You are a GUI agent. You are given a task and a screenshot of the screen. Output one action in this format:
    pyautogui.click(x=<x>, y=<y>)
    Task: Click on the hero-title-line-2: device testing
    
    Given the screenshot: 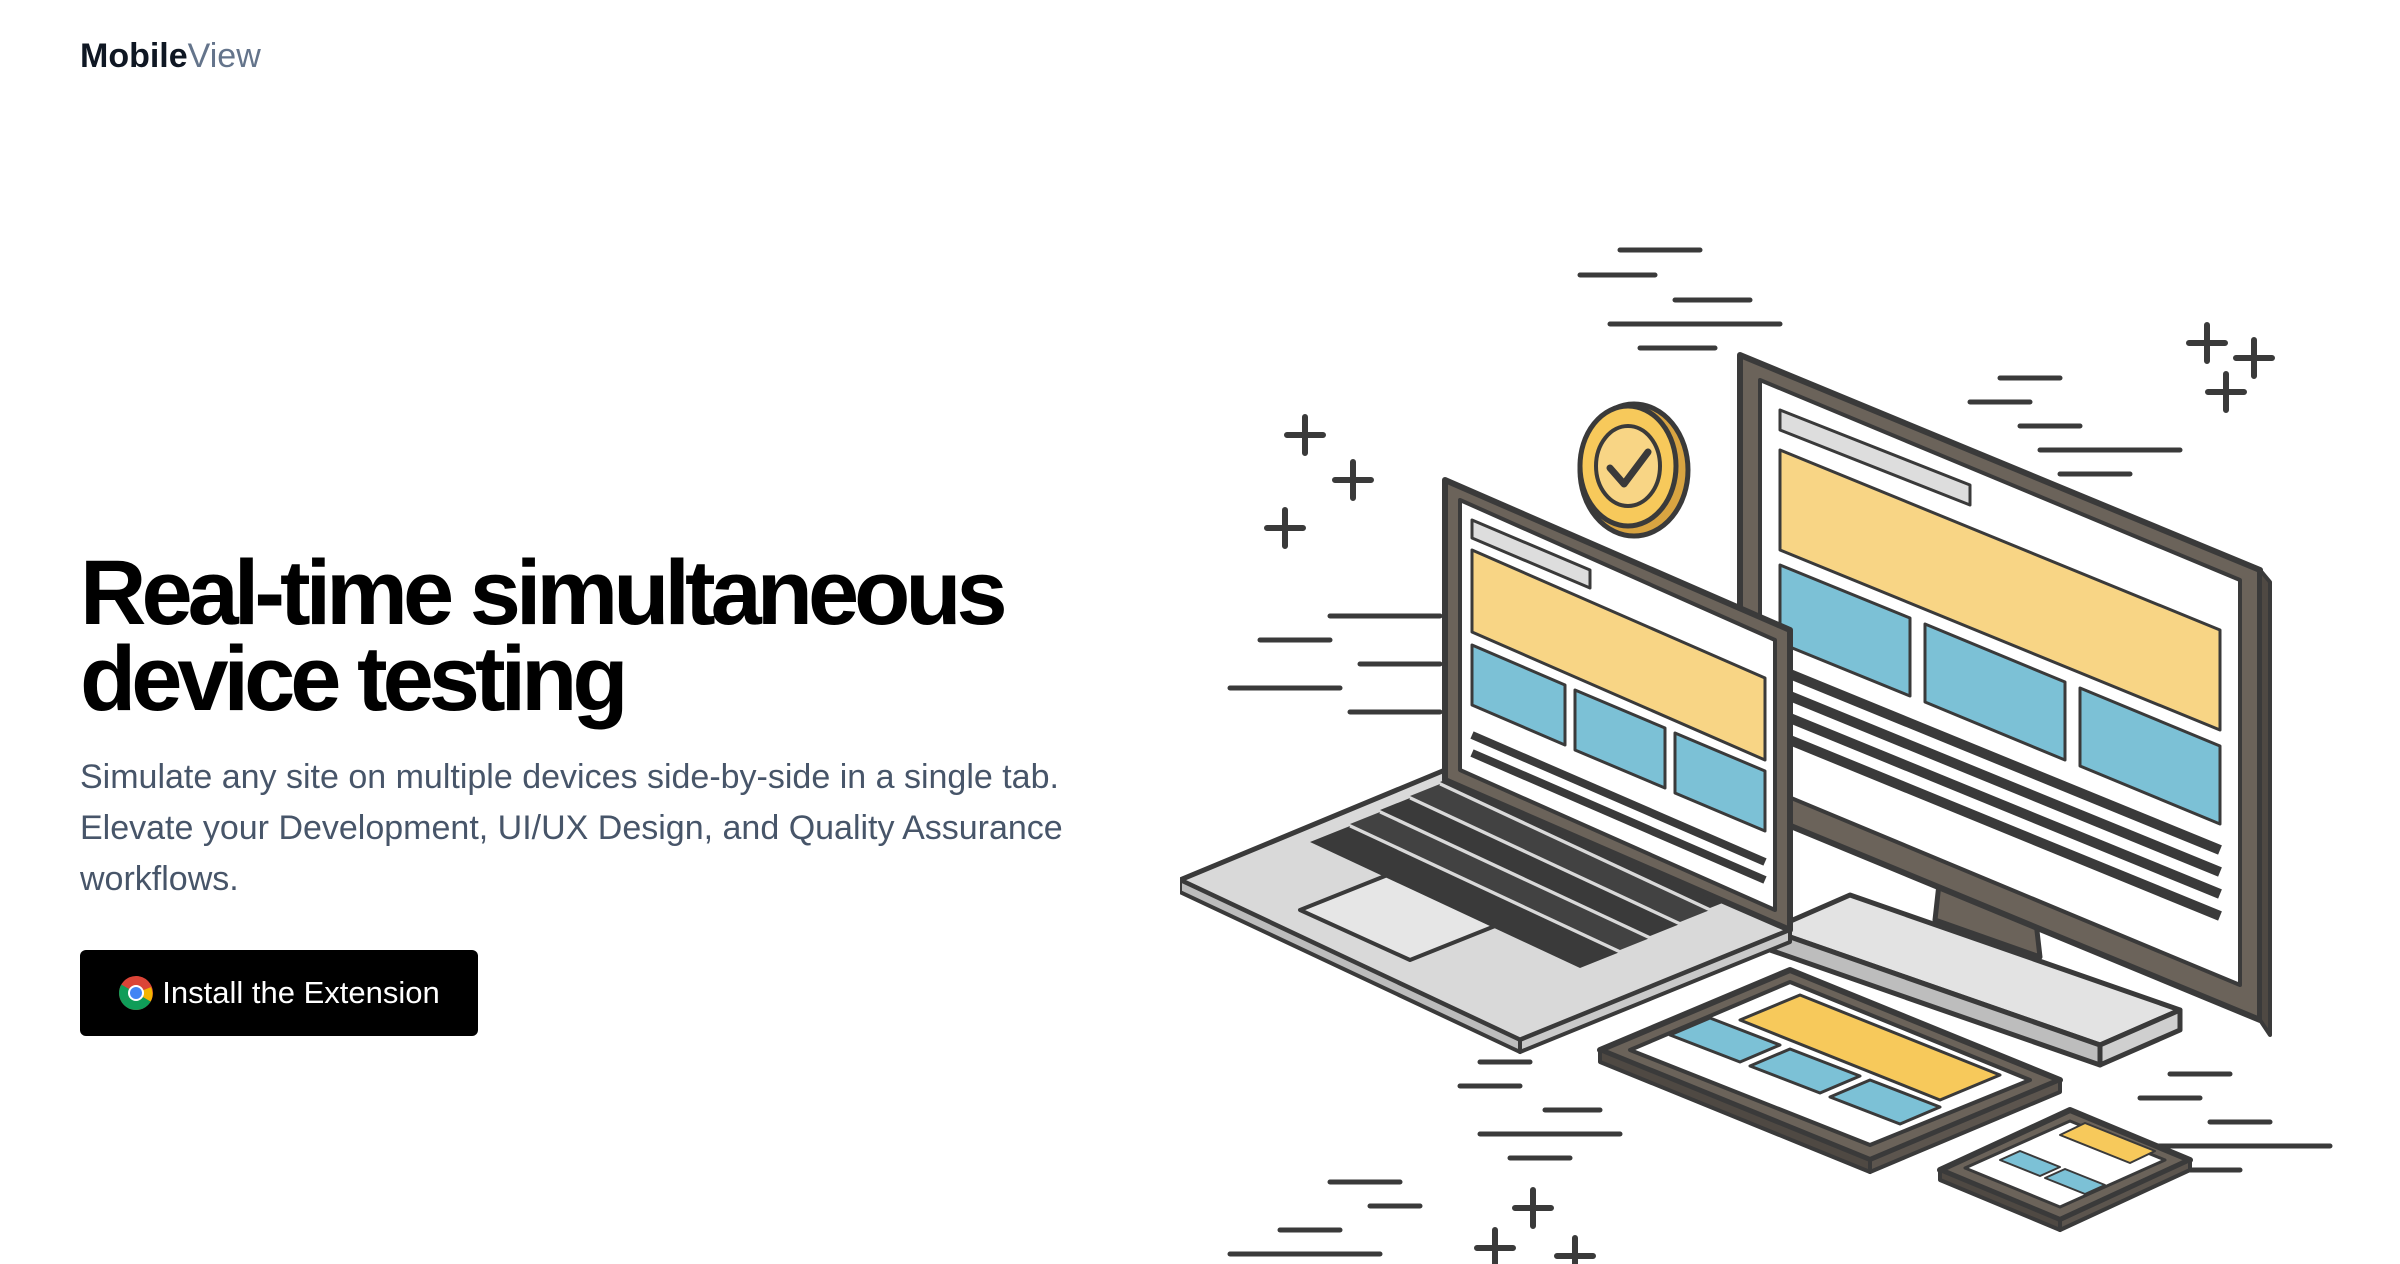 What is the action you would take?
    pyautogui.click(x=354, y=679)
    